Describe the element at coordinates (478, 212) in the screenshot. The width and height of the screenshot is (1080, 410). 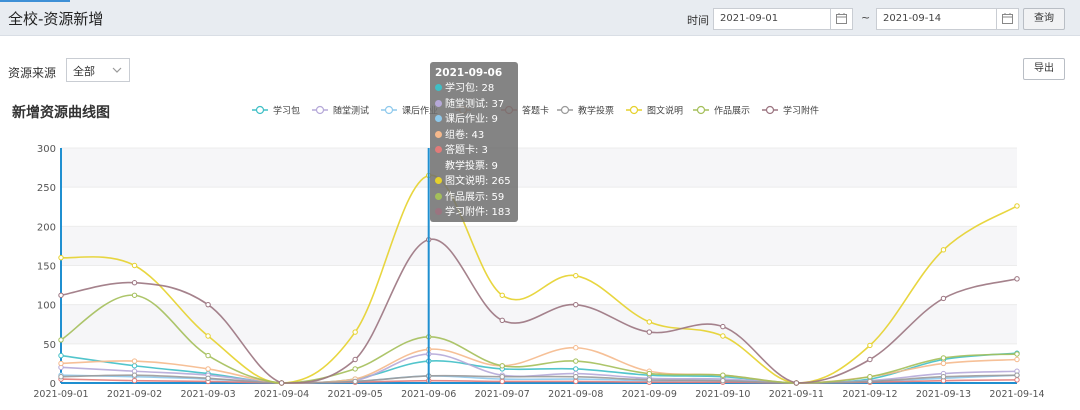
I see `tooltip-row-label: 学习附件: 183` at that location.